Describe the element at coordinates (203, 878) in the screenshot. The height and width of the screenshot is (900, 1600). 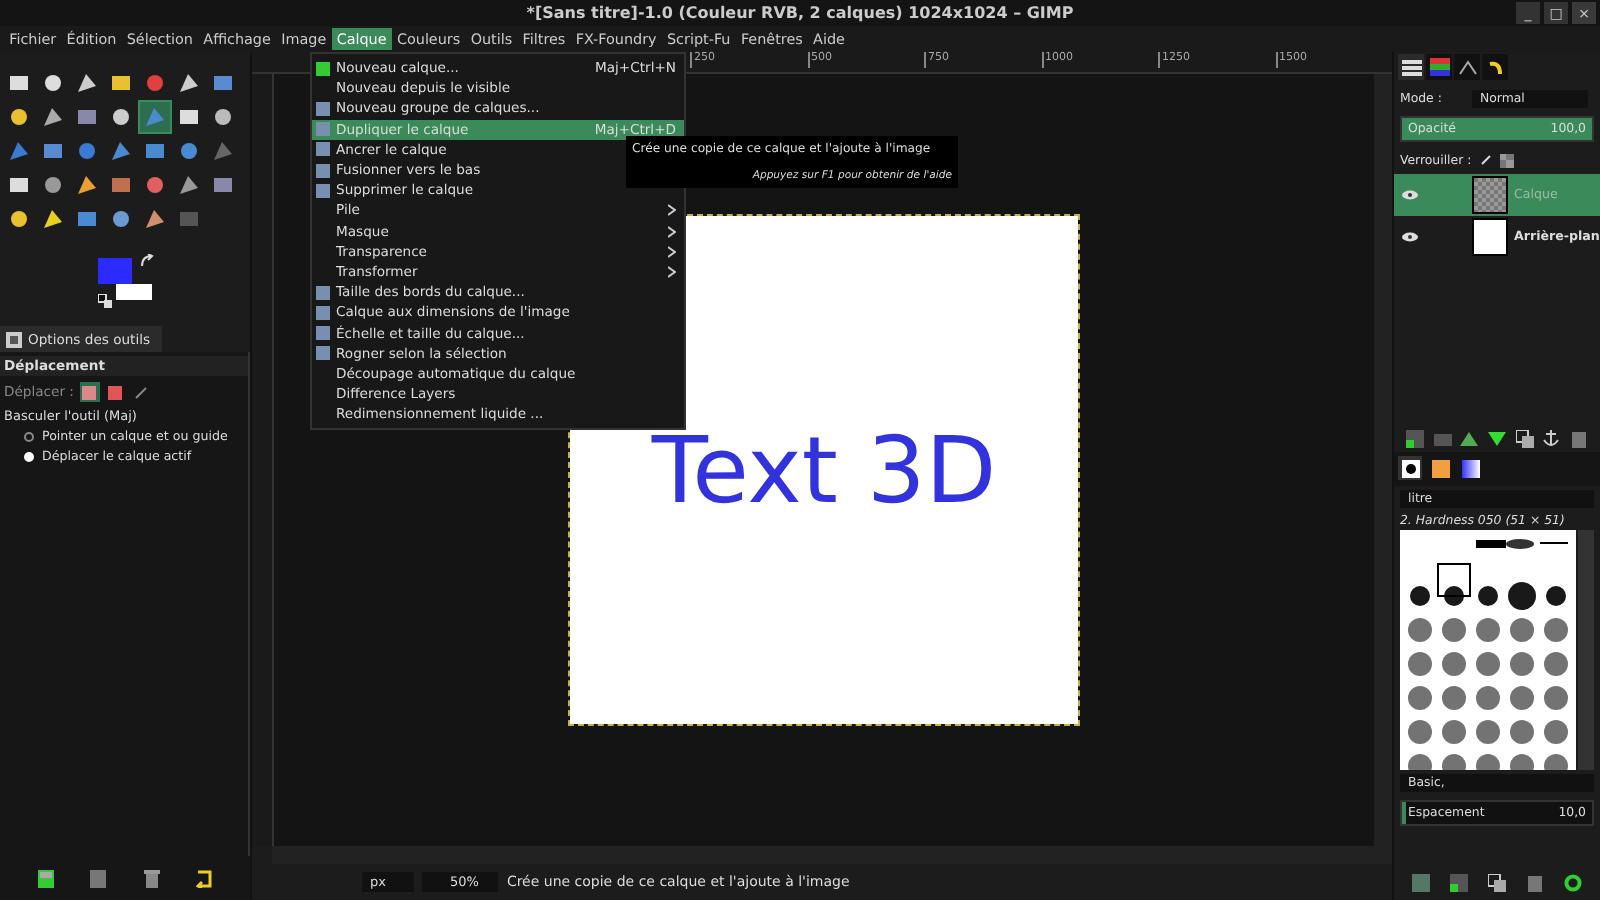
I see `reset-icon` at that location.